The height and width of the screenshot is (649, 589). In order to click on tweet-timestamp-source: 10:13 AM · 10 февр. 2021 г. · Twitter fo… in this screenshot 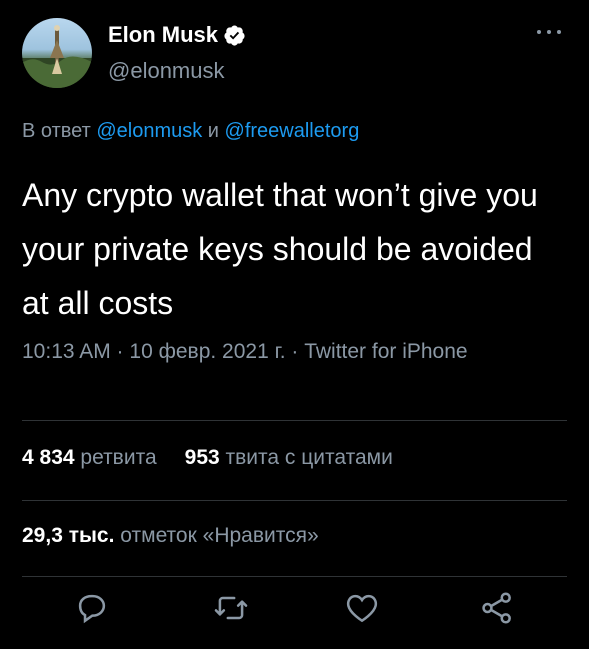, I will do `click(262, 352)`.